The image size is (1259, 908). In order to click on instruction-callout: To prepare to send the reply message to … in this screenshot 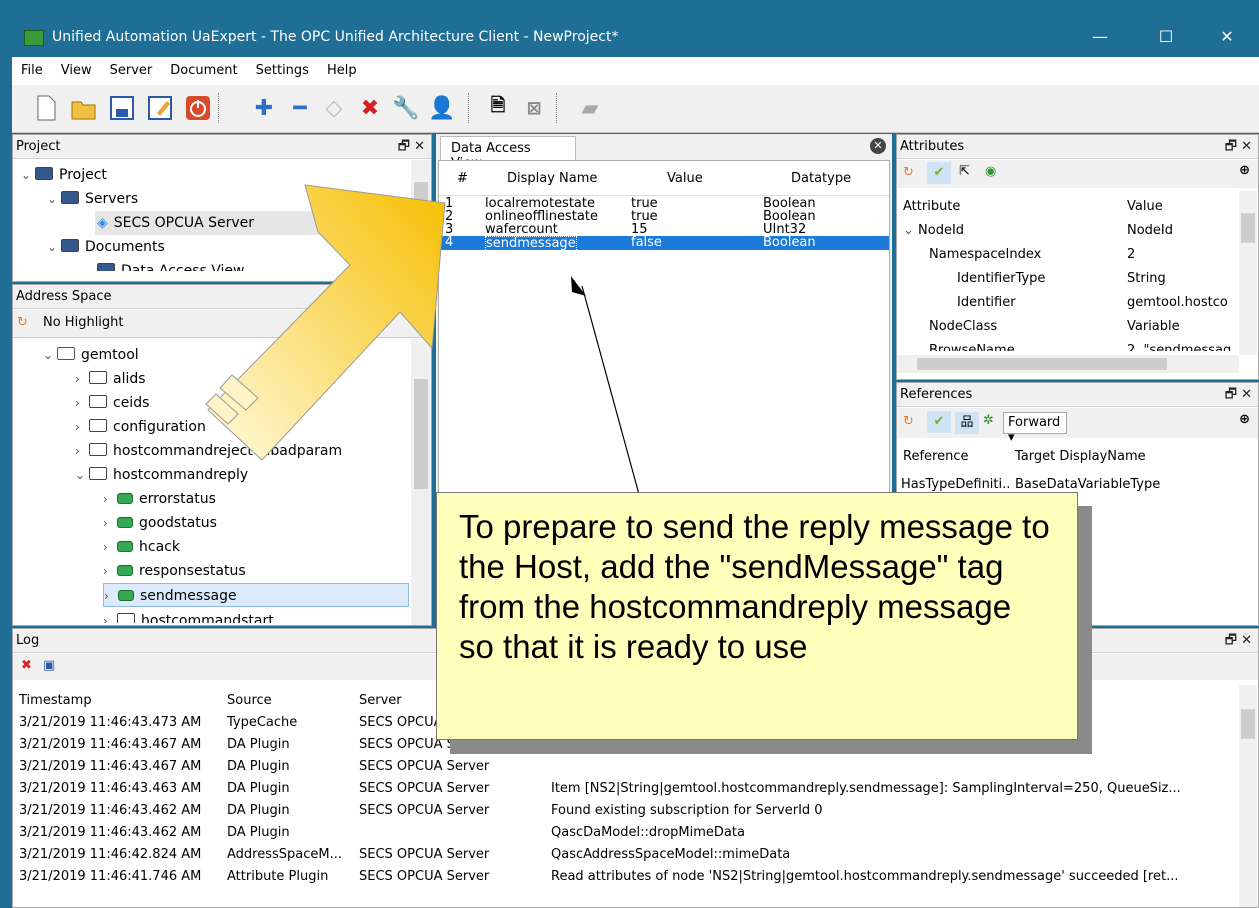, I will do `click(757, 616)`.